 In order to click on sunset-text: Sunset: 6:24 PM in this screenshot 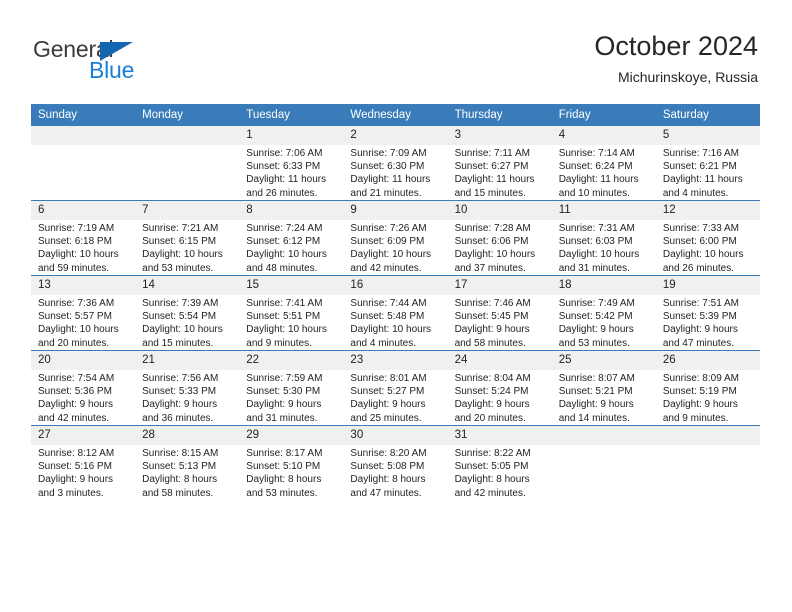, I will do `click(595, 167)`.